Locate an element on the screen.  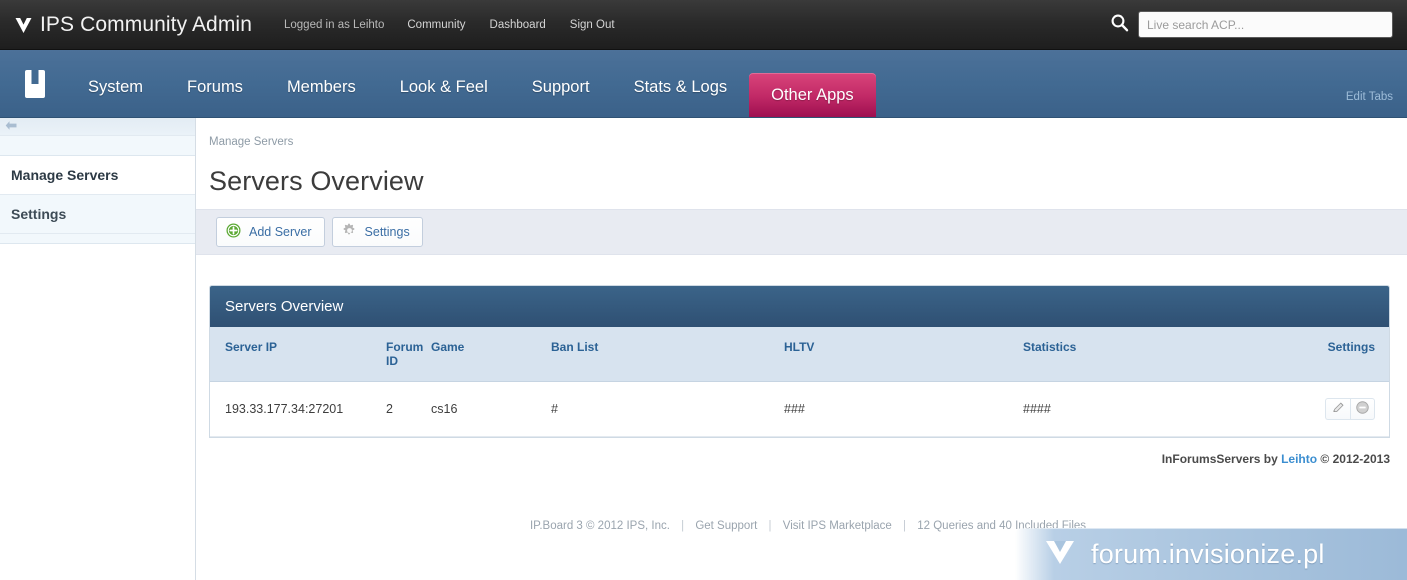
nav-item-support: Support is located at coordinates (561, 87).